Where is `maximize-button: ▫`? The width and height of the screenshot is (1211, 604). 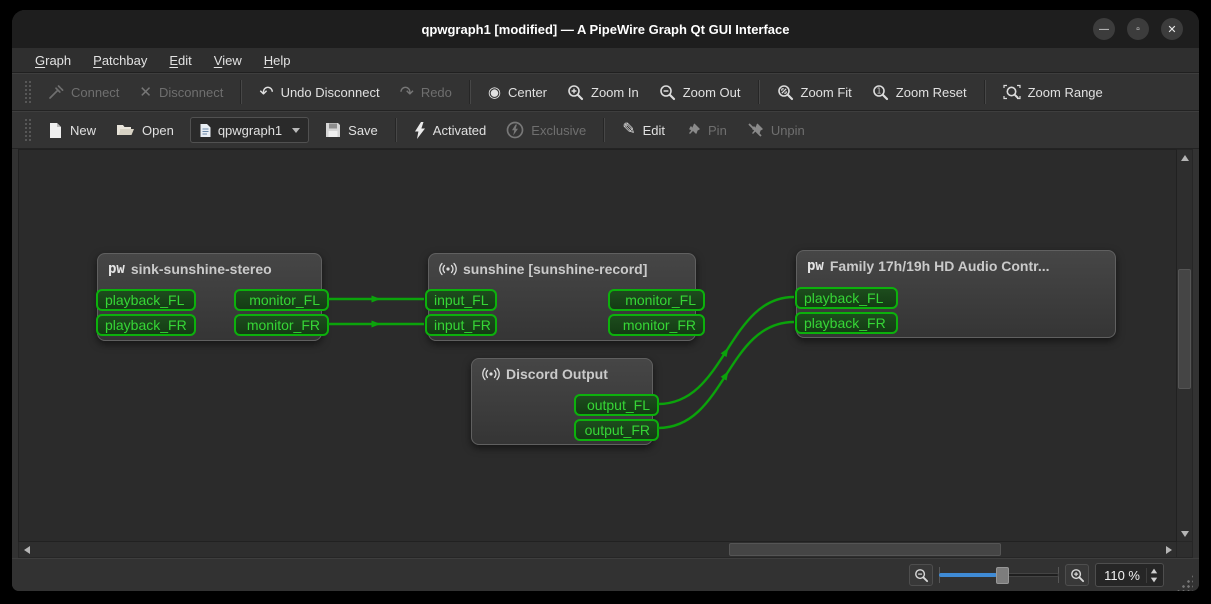
maximize-button: ▫ is located at coordinates (1138, 29).